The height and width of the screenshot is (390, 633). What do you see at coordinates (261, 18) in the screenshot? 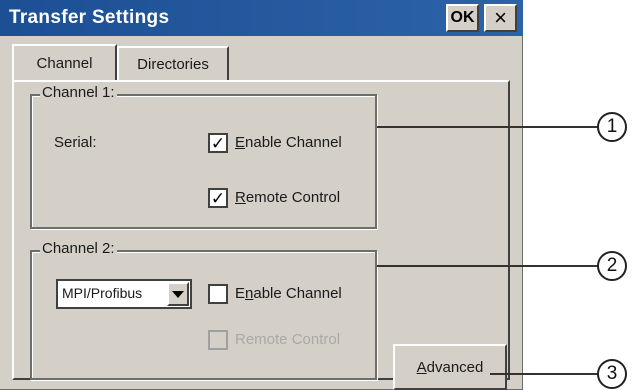
I see `title-bar: Transfer Settings OK ×` at bounding box center [261, 18].